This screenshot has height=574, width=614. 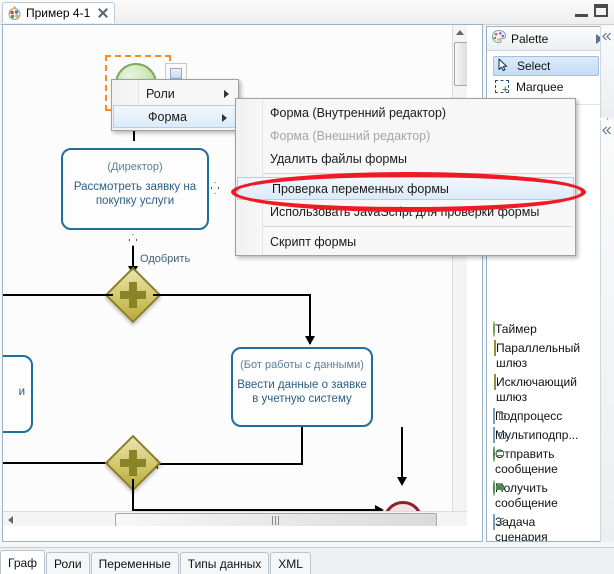 I want to click on maximize-icon, so click(x=601, y=10).